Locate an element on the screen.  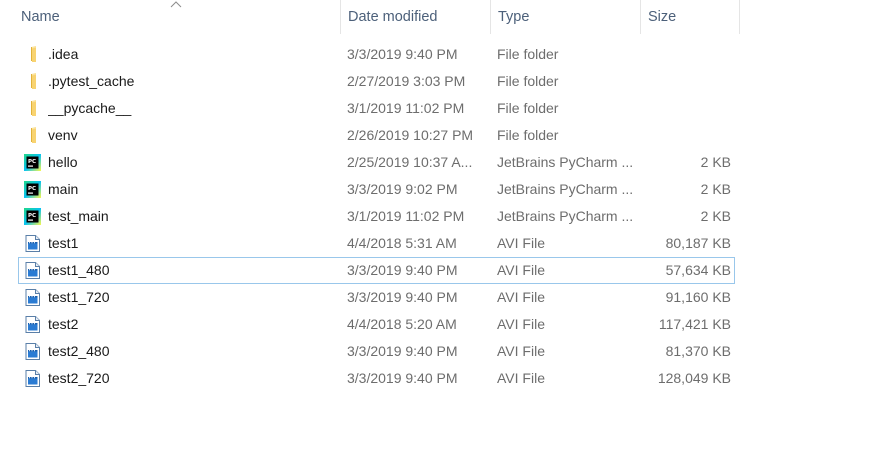
file-size: 57,634 KB is located at coordinates (698, 270).